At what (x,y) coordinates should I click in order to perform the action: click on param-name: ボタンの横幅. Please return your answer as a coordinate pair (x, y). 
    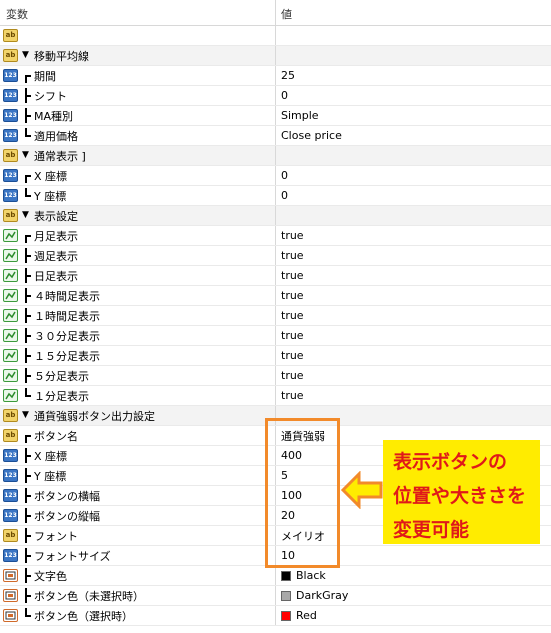
    Looking at the image, I should click on (67, 496).